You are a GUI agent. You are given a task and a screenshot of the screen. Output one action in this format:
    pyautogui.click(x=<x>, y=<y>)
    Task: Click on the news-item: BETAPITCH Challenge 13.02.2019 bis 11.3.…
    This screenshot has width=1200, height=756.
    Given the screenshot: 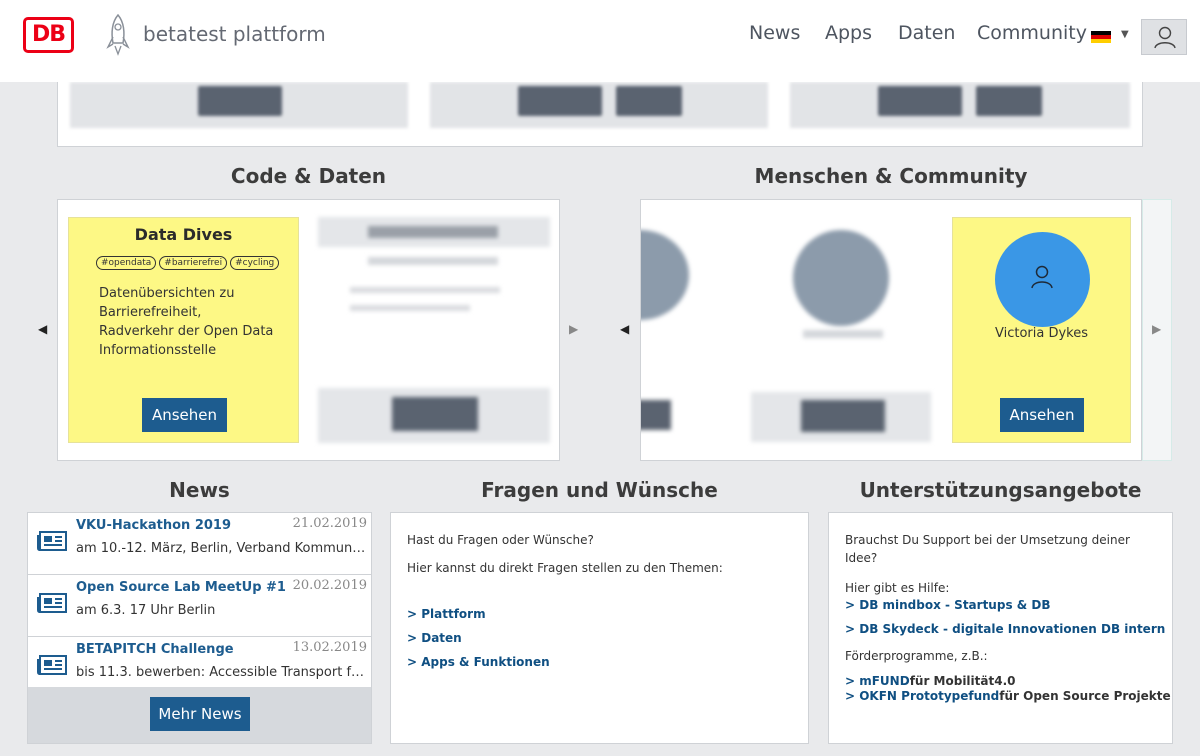 What is the action you would take?
    pyautogui.click(x=199, y=662)
    